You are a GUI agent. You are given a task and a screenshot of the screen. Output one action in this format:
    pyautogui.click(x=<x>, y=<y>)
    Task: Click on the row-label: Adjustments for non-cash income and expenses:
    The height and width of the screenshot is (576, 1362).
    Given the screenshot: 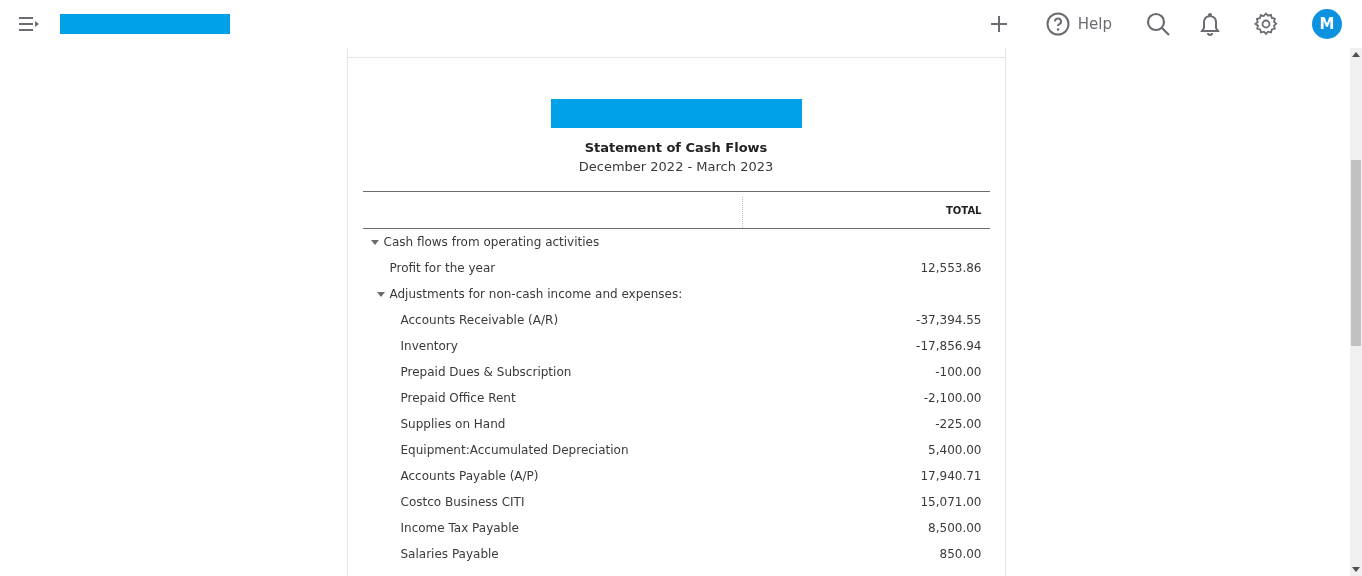 What is the action you would take?
    pyautogui.click(x=536, y=294)
    